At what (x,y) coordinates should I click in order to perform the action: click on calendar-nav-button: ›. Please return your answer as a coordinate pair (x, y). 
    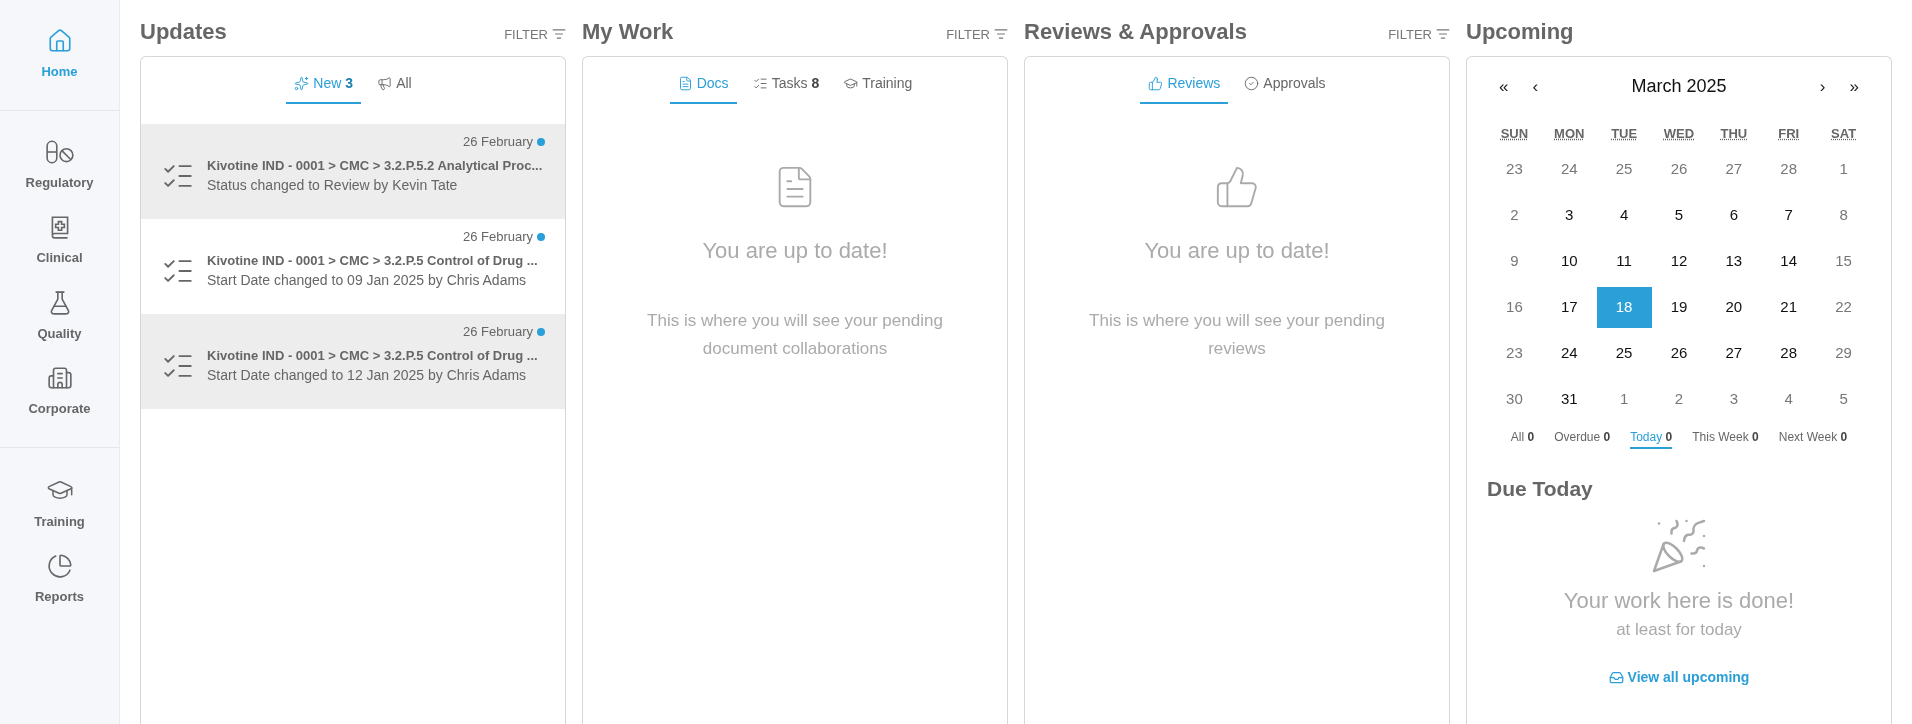
    Looking at the image, I should click on (1822, 86).